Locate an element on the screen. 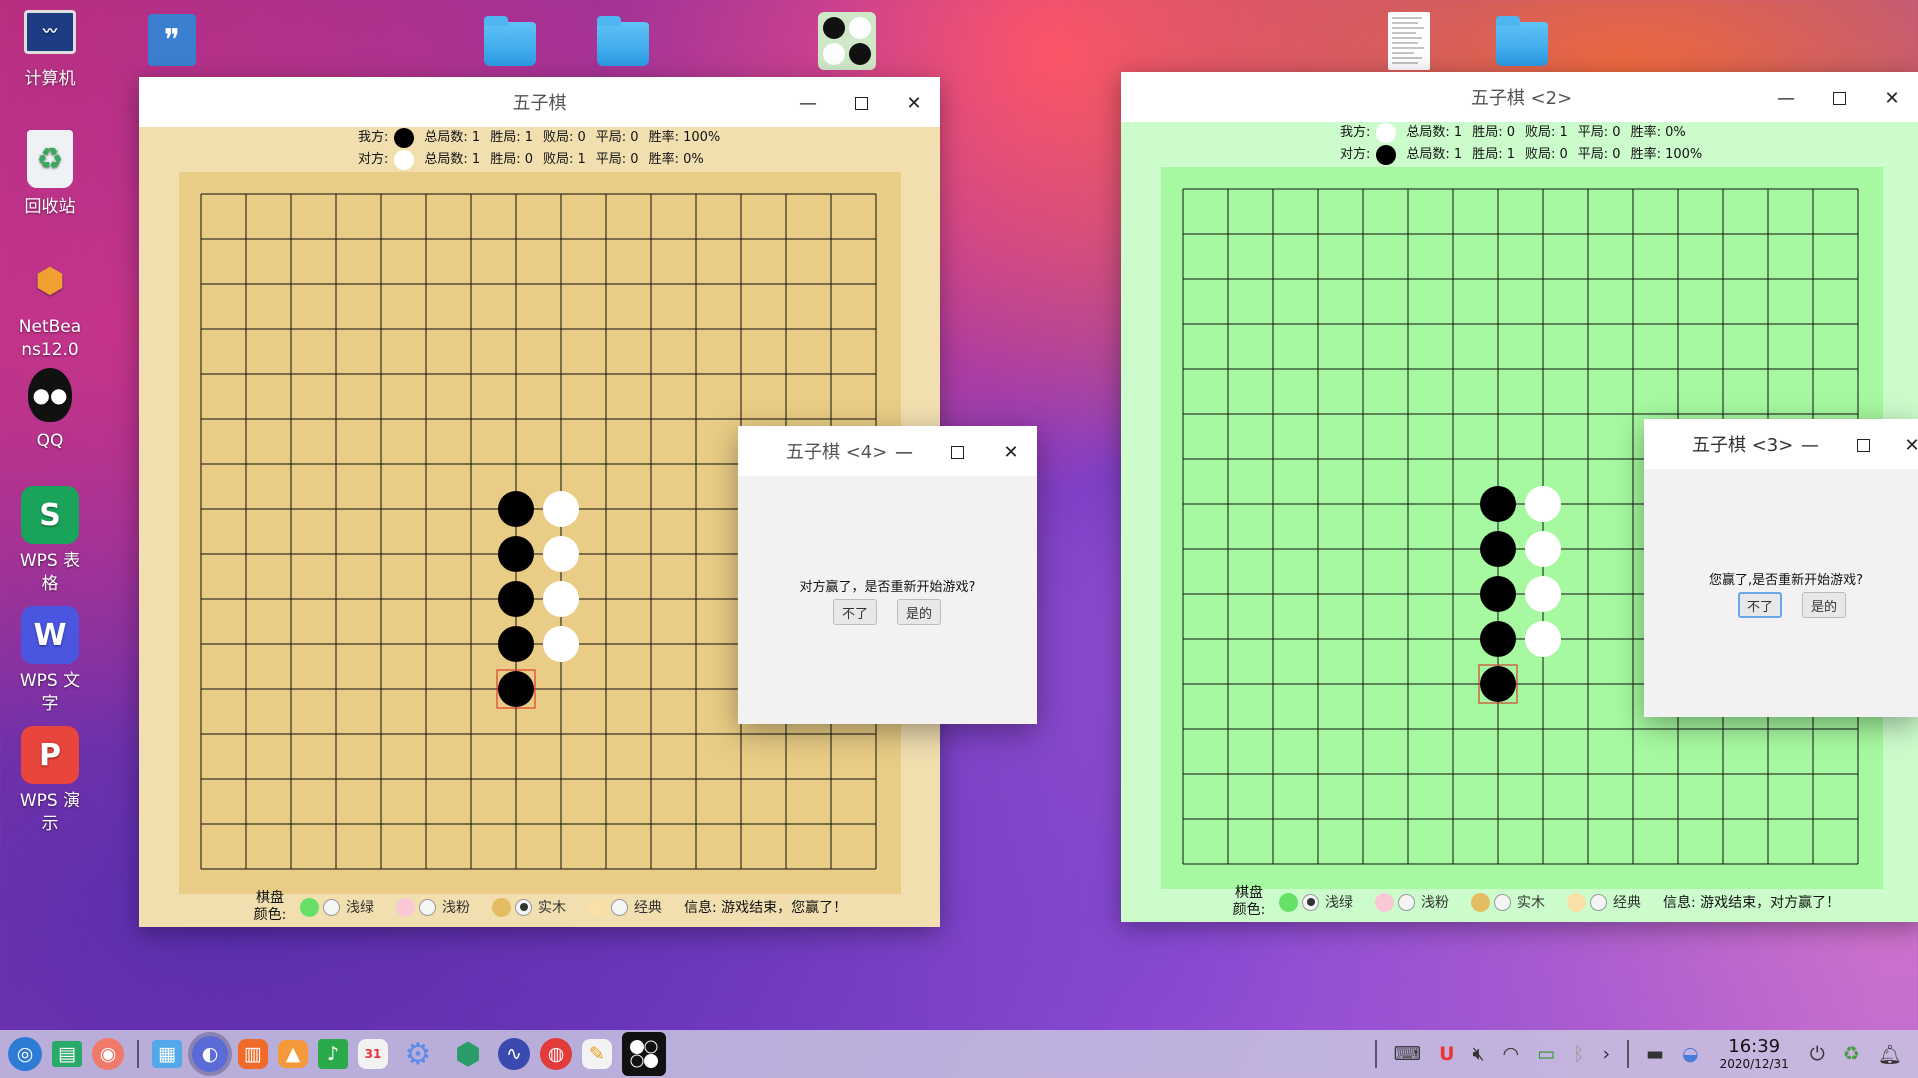 The image size is (1918, 1078). desktop-icon-computer: 〰 计算机 is located at coordinates (50, 51).